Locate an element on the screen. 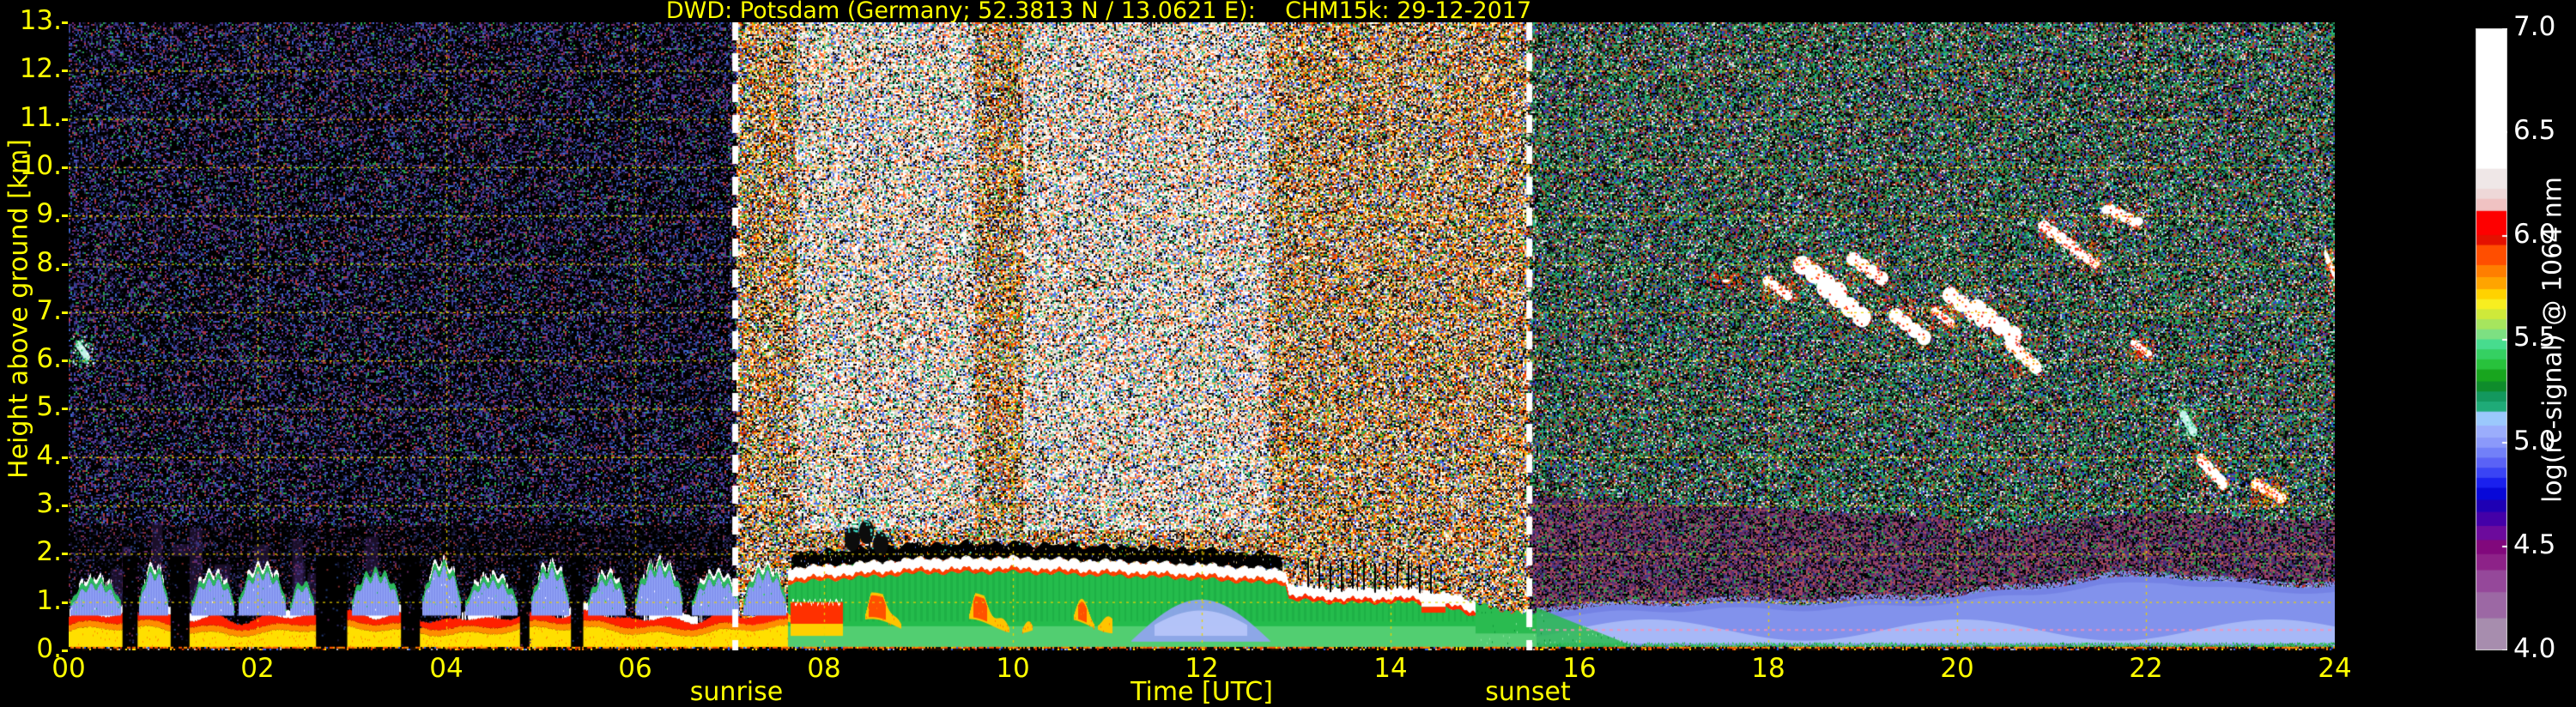 The height and width of the screenshot is (707, 2576). x-tick-label: 20 is located at coordinates (1957, 668).